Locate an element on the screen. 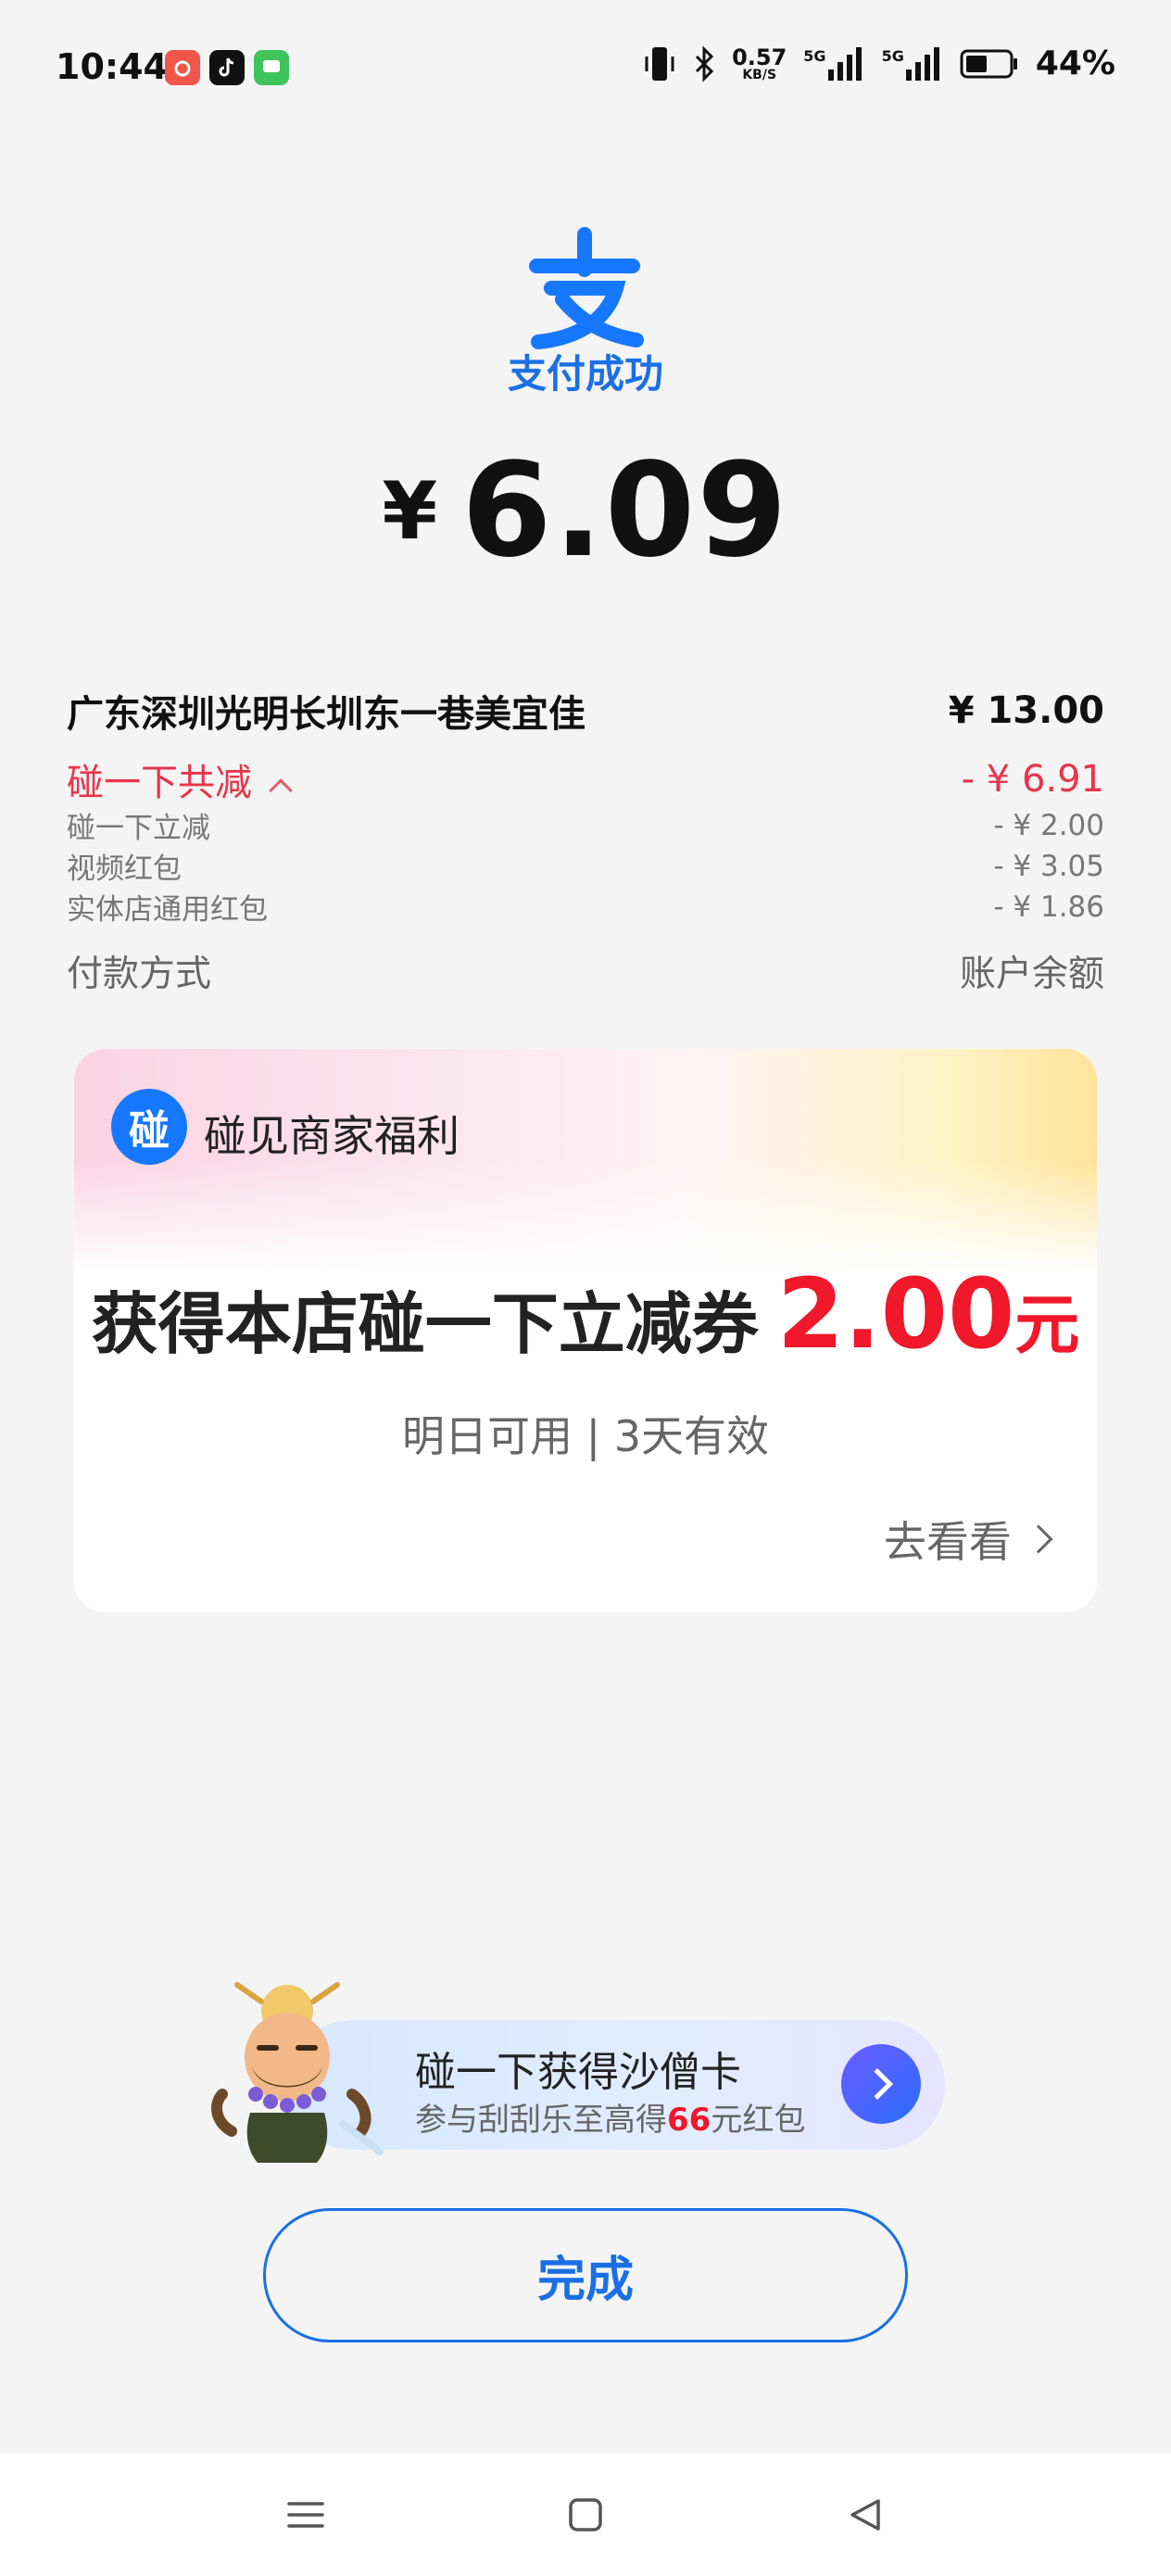 The width and height of the screenshot is (1171, 2576). coupon-line: 获得本店碰一下立减券 2.00元 is located at coordinates (585, 1313).